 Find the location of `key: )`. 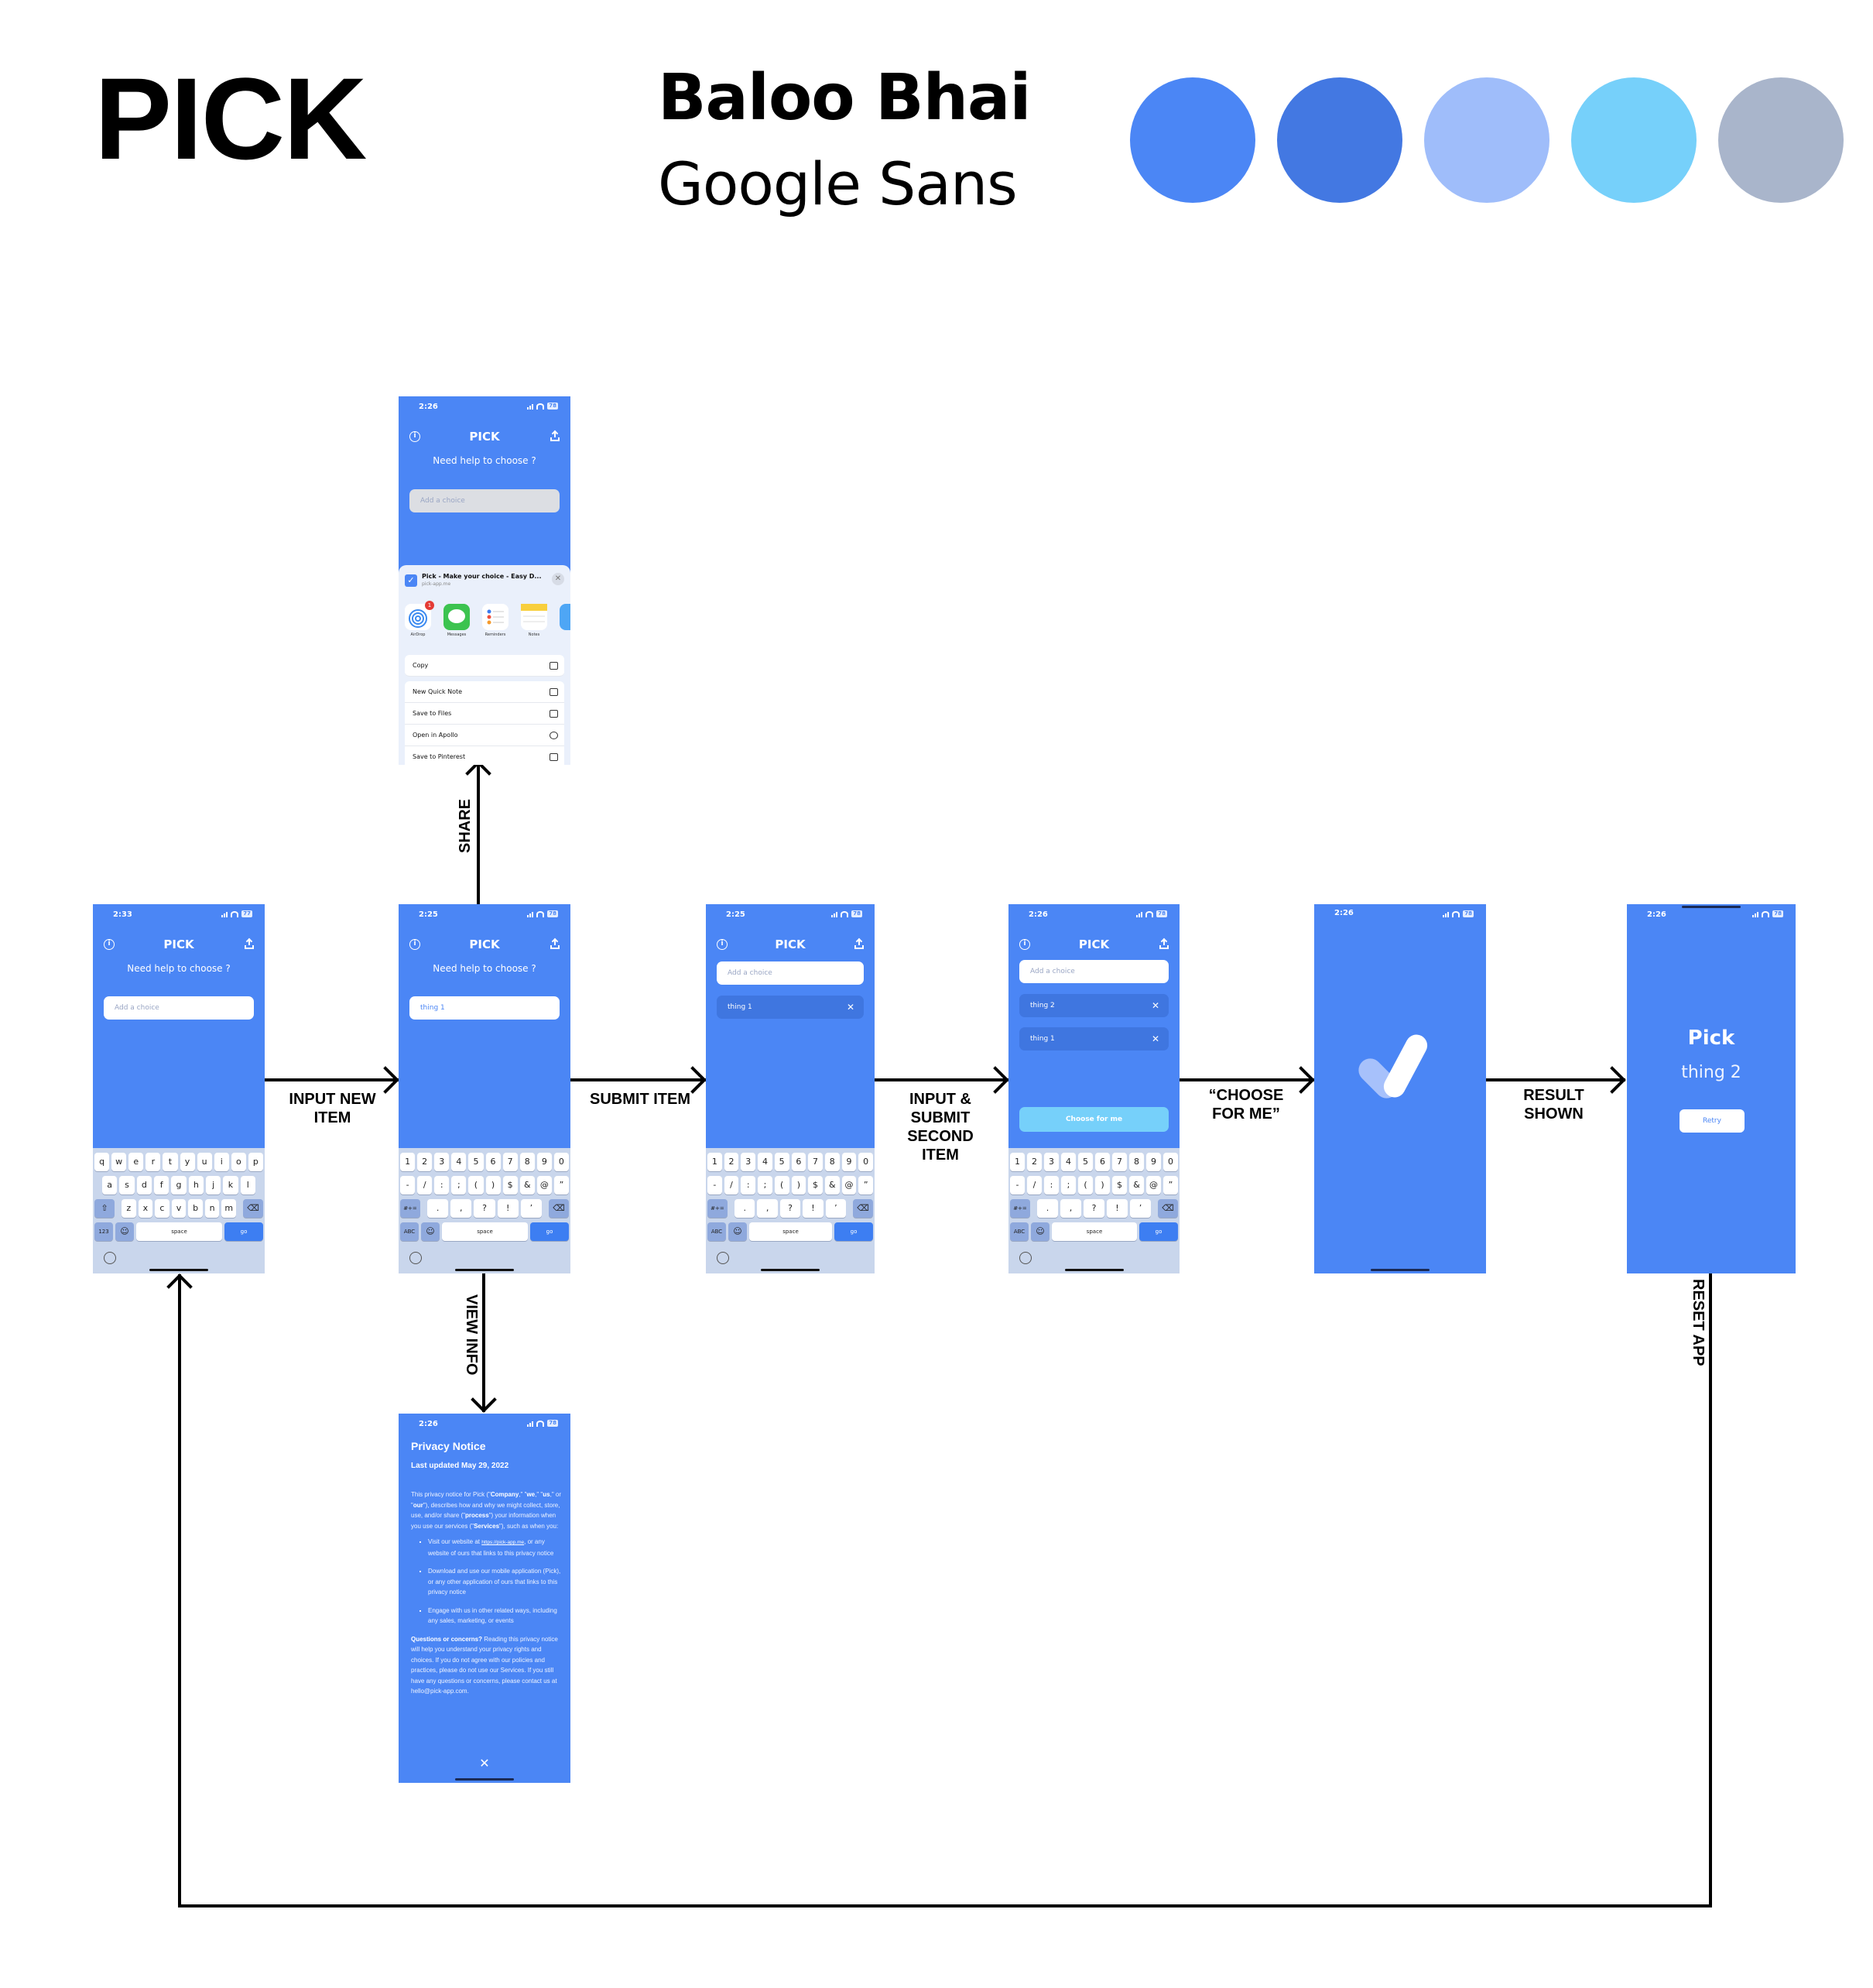

key: ) is located at coordinates (1103, 1185).